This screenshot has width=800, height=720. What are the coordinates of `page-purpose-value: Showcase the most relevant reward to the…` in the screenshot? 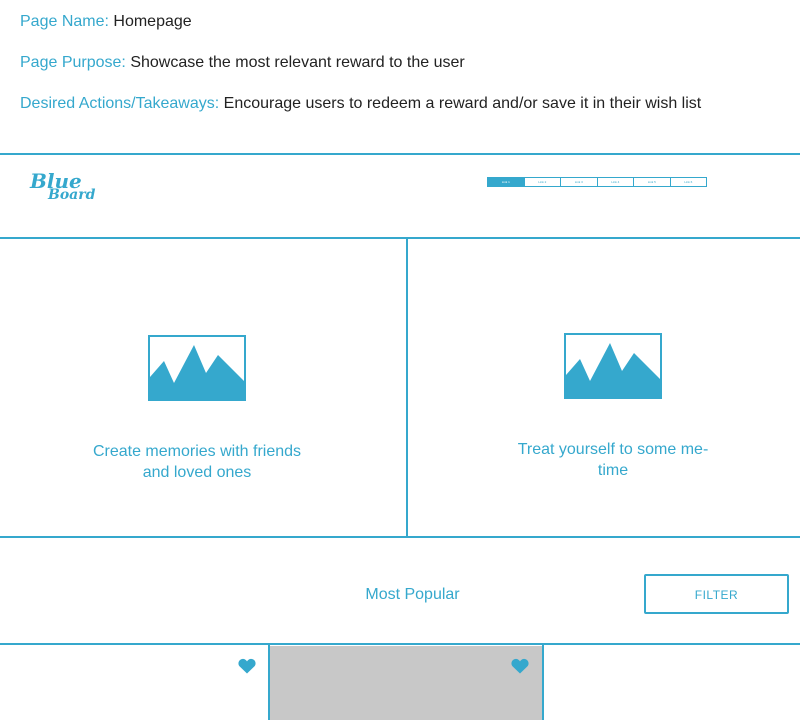 It's located at (297, 62).